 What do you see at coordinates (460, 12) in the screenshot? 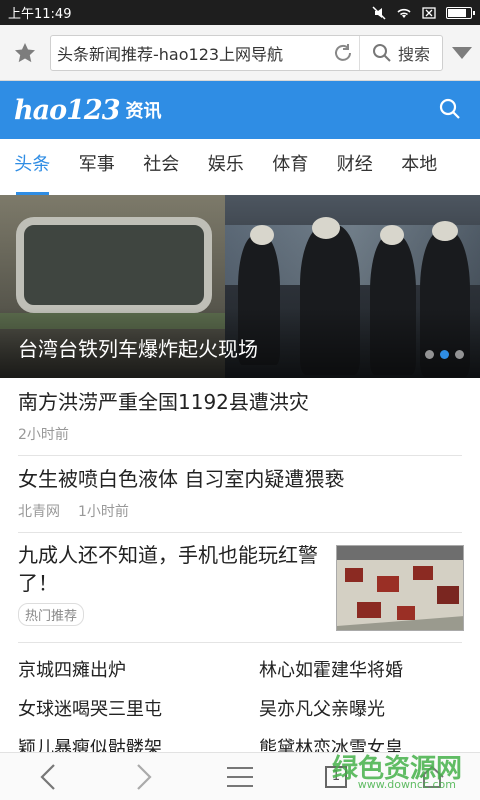
I see `battery-icon` at bounding box center [460, 12].